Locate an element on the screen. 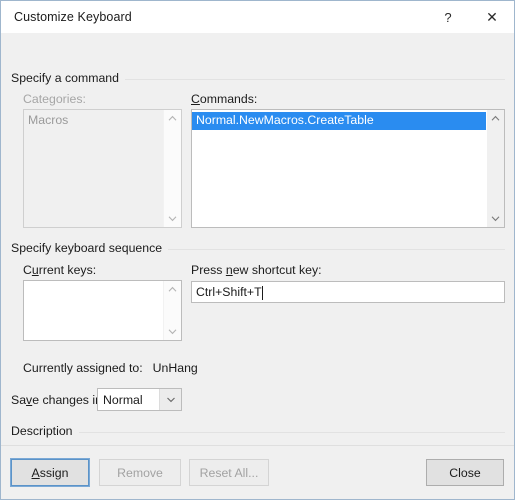 The height and width of the screenshot is (500, 515). dialog-footer: Assign Remove Reset All... Close is located at coordinates (257, 472).